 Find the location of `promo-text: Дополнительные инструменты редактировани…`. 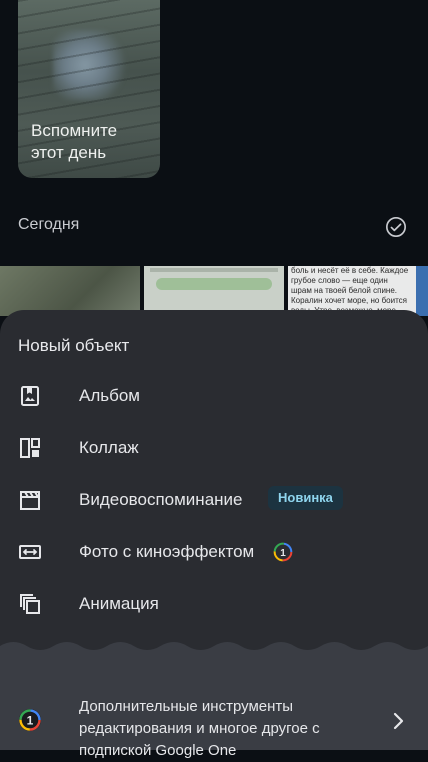

promo-text: Дополнительные инструменты редактировани… is located at coordinates (199, 728).